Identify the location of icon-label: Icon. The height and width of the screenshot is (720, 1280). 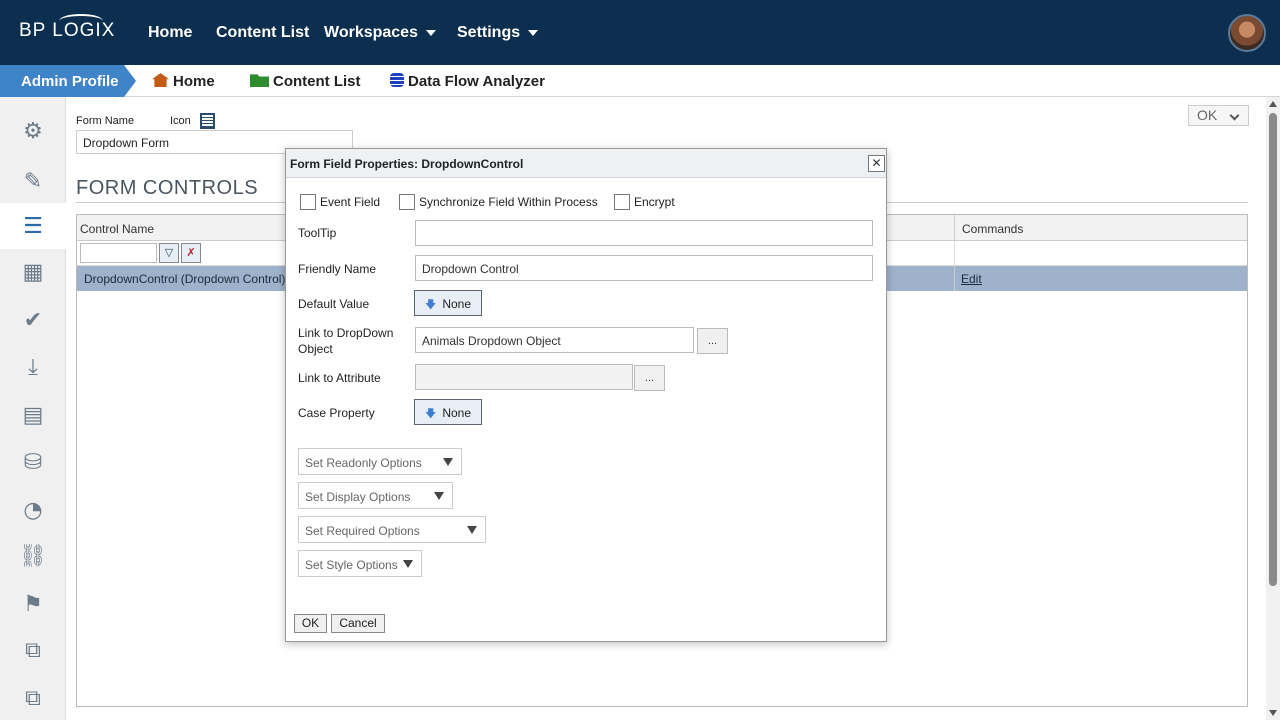
(180, 121).